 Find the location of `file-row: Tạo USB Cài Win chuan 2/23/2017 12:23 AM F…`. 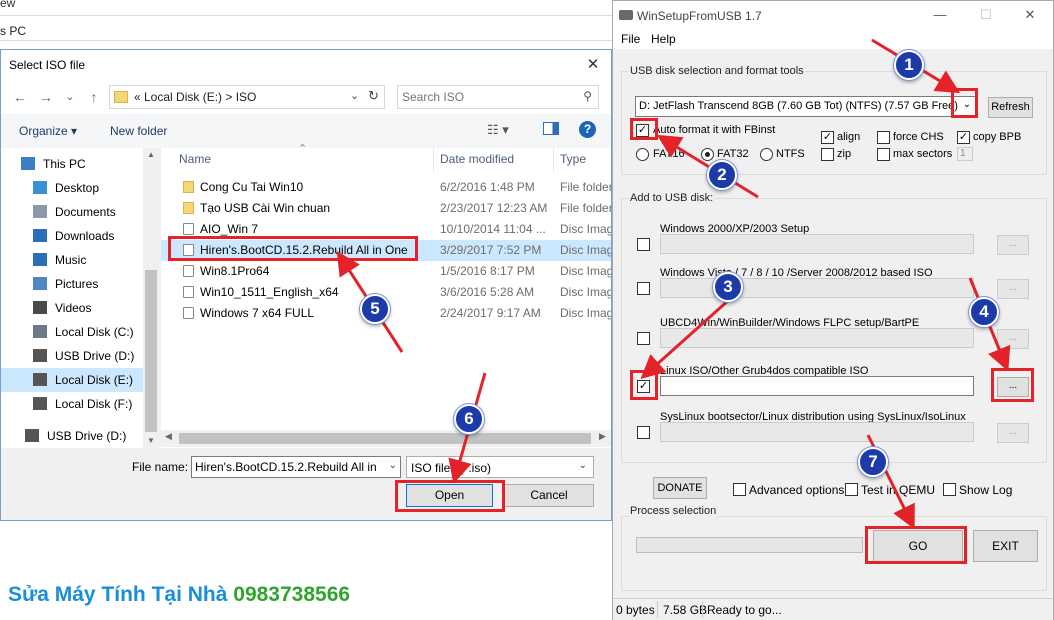

file-row: Tạo USB Cài Win chuan 2/23/2017 12:23 AM F… is located at coordinates (386, 208).